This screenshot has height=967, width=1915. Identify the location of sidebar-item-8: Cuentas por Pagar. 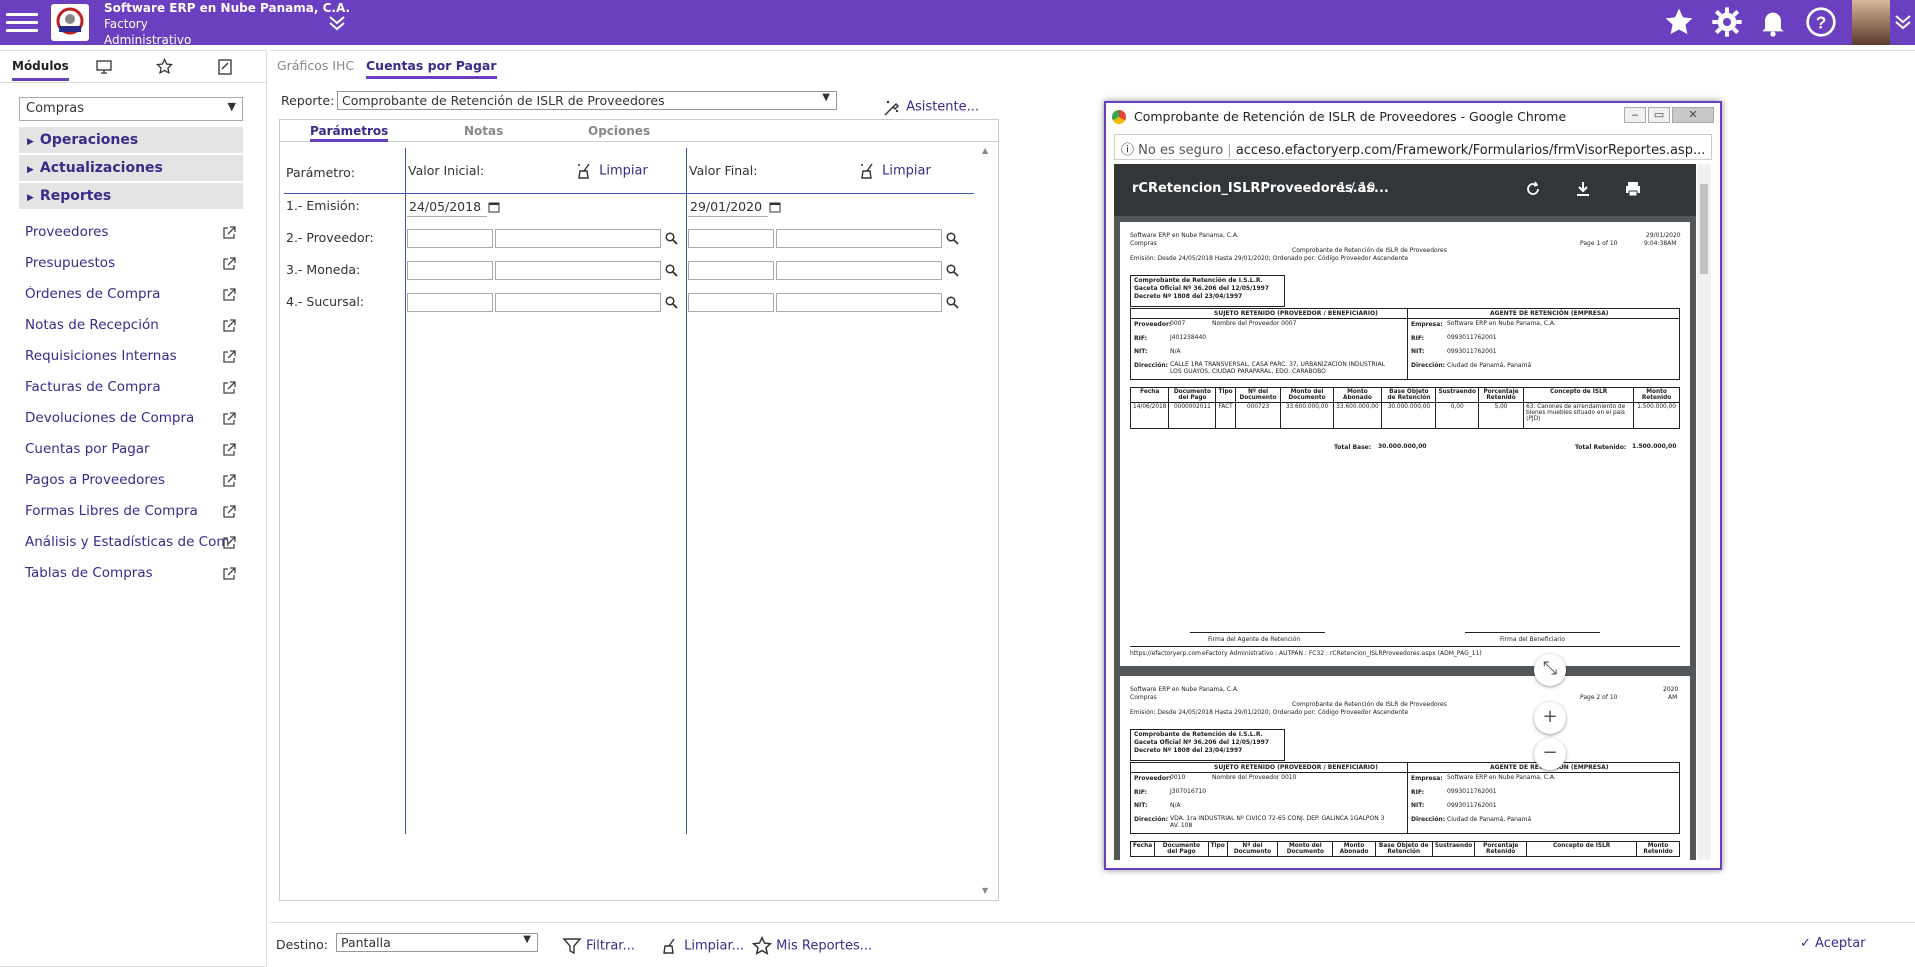
(135, 451).